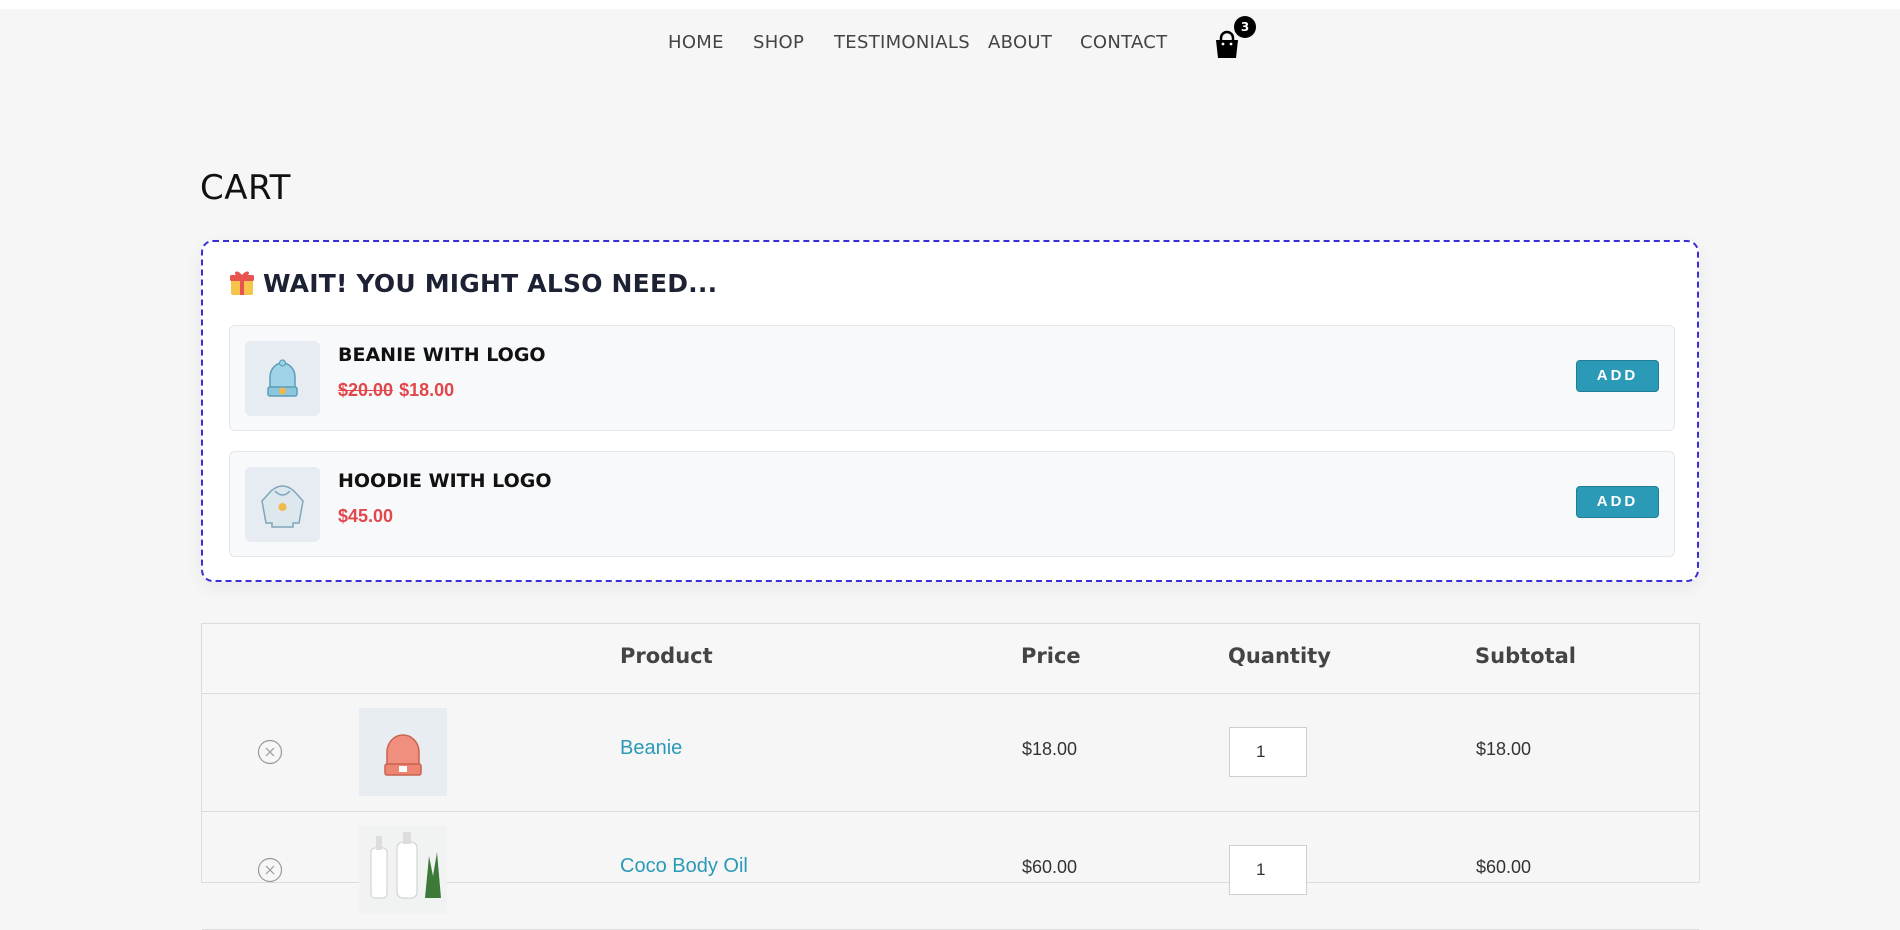 The width and height of the screenshot is (1900, 930). What do you see at coordinates (427, 390) in the screenshot?
I see `upsell-sale-price: $18.00` at bounding box center [427, 390].